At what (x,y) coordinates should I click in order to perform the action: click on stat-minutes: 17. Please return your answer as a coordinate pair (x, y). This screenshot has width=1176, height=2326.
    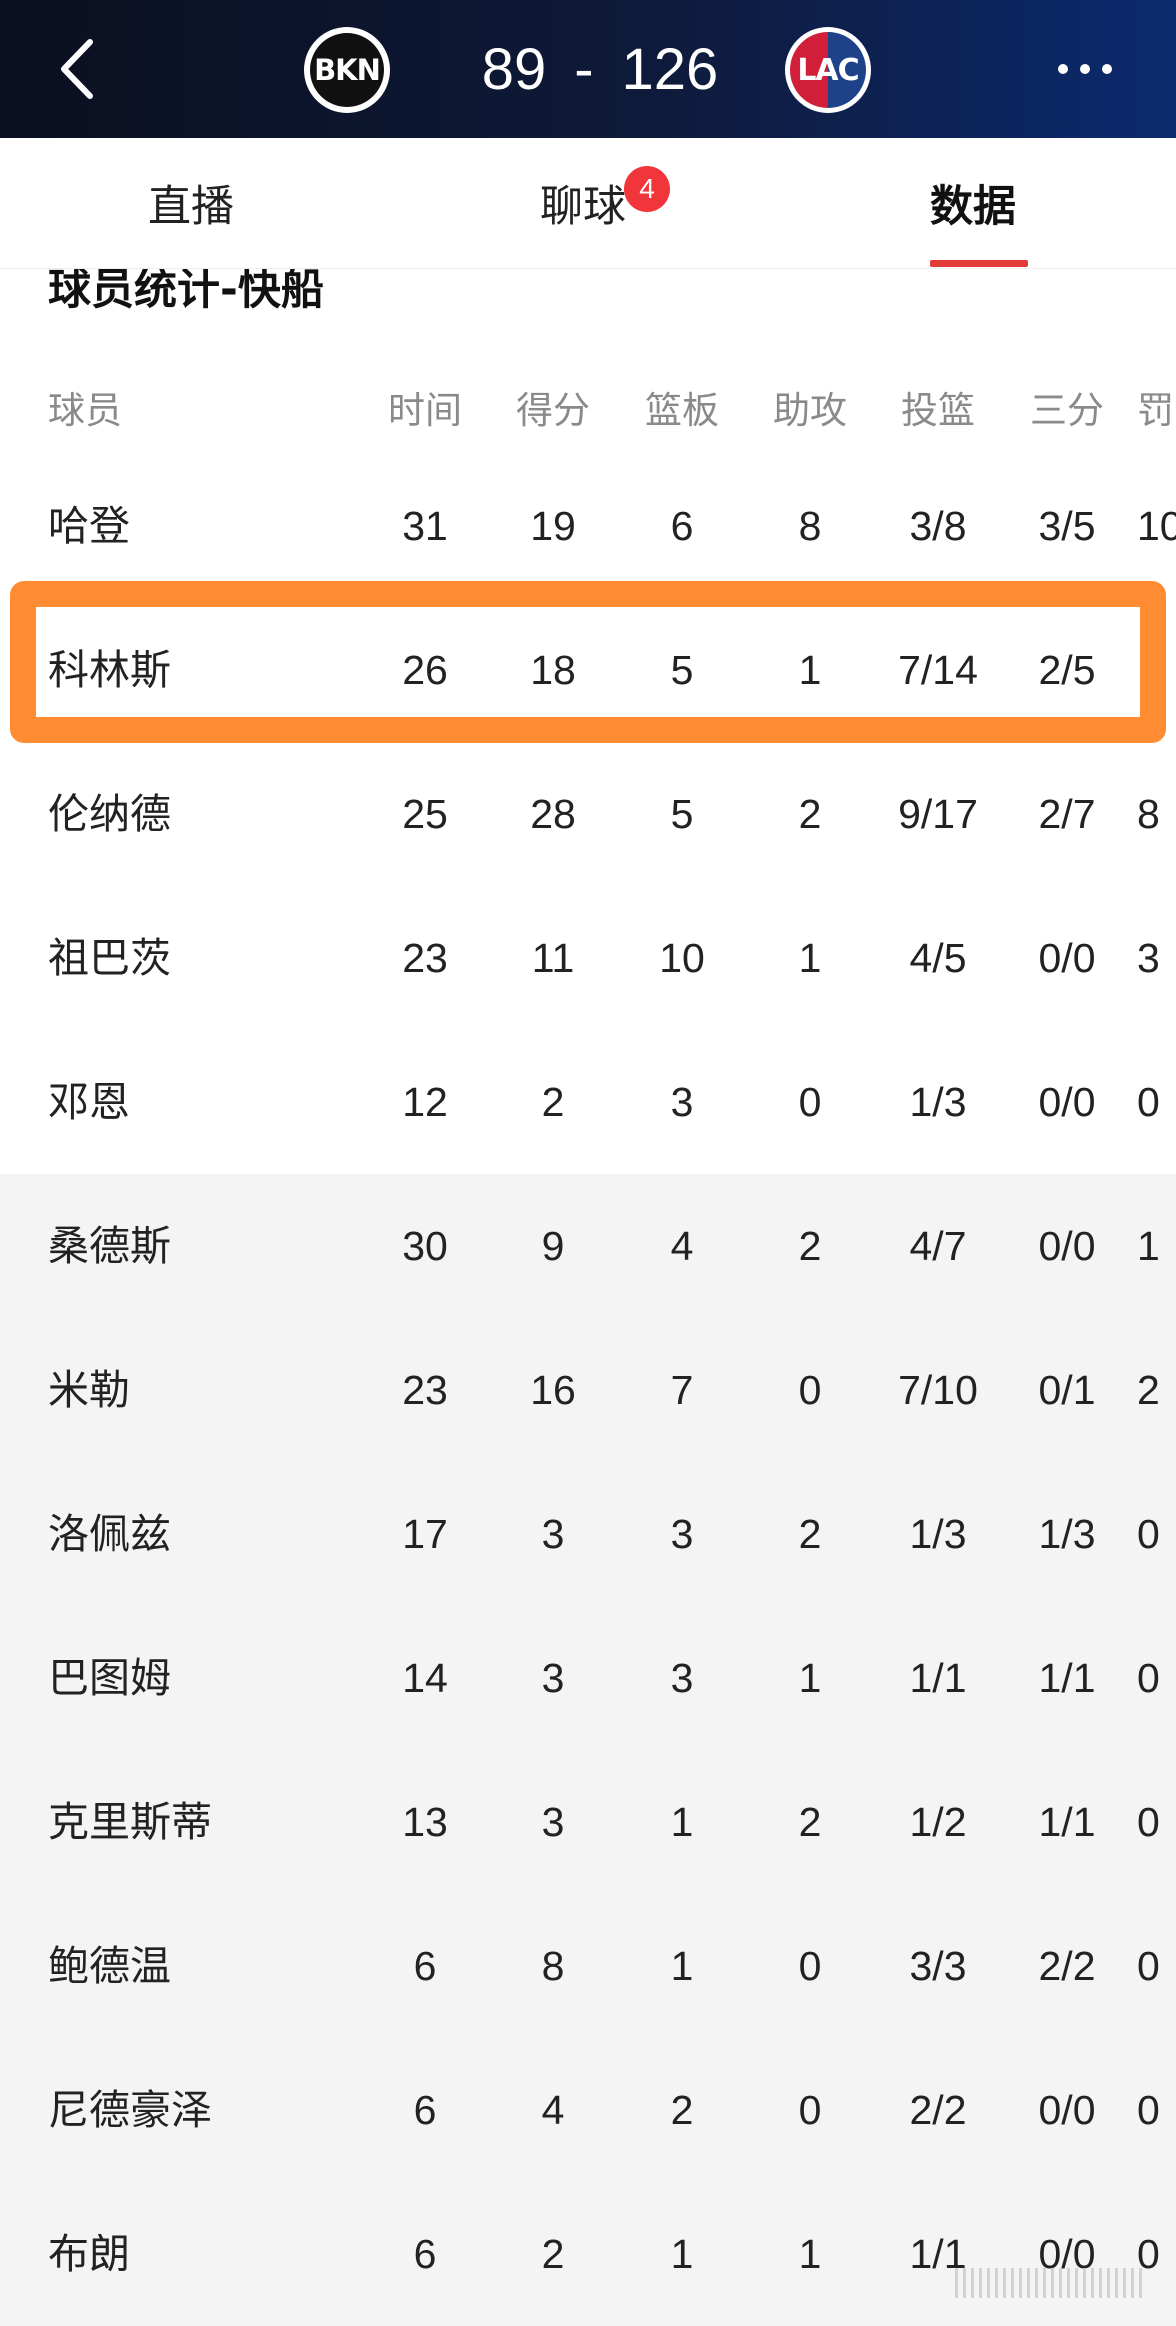
    Looking at the image, I should click on (425, 1534).